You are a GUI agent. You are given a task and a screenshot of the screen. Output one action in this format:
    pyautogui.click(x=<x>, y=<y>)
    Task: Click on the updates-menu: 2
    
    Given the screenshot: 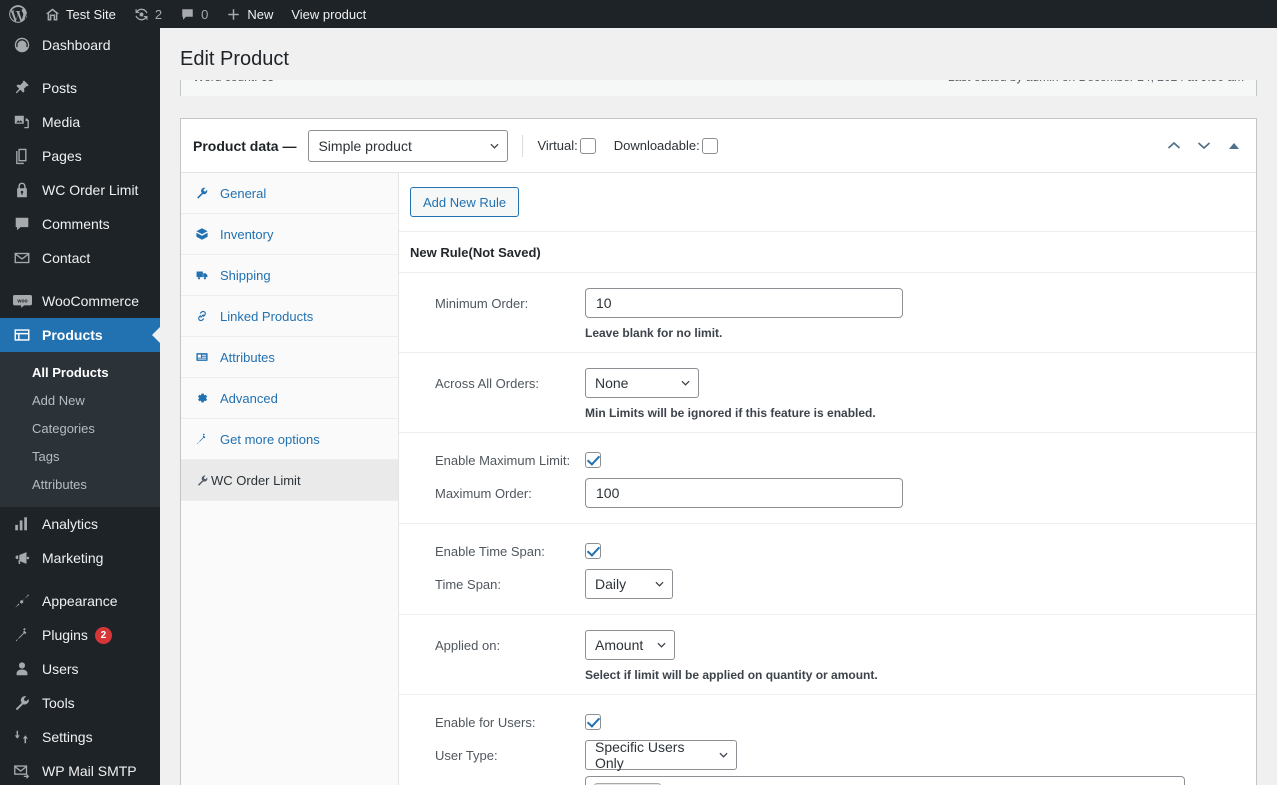 What is the action you would take?
    pyautogui.click(x=148, y=14)
    